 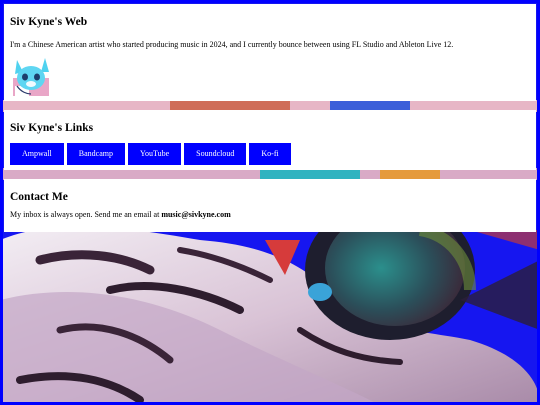 I want to click on link-soundcloud: Soundcloud, so click(x=215, y=154).